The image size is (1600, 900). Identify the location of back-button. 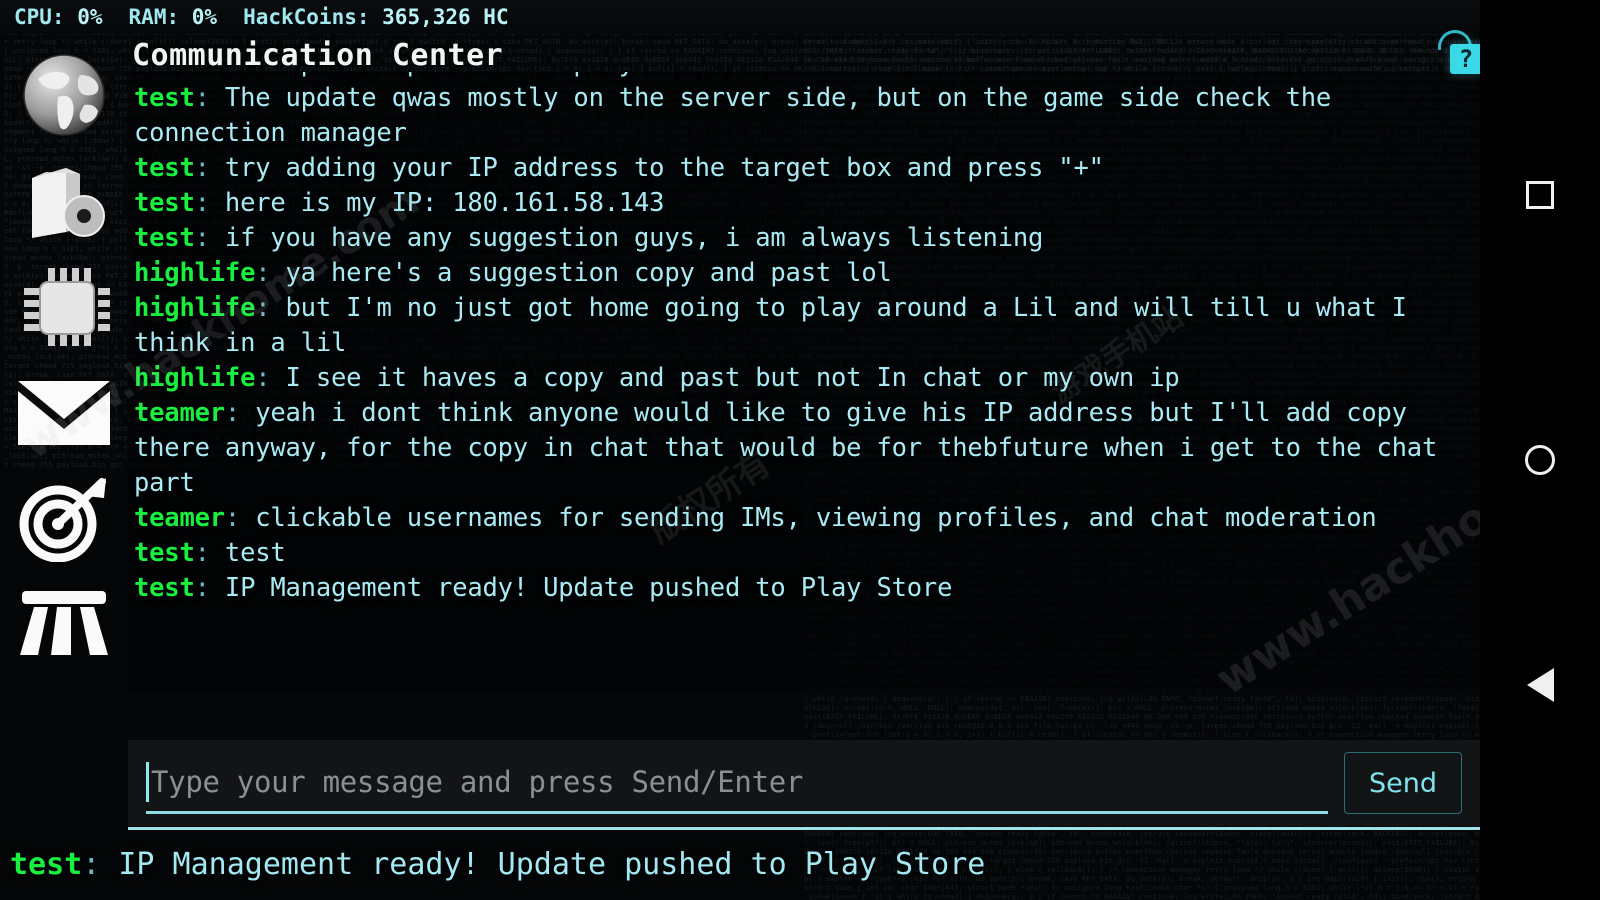
(1540, 685).